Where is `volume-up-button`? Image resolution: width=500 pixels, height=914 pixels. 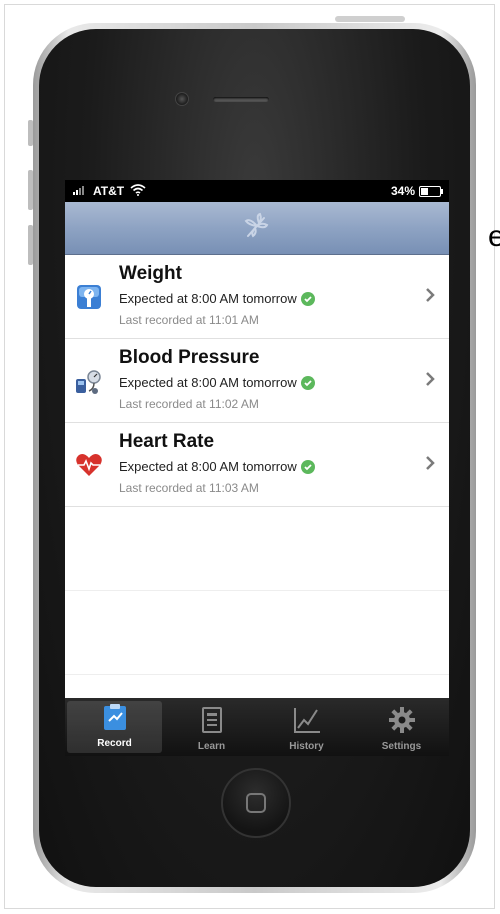
volume-up-button is located at coordinates (30, 190).